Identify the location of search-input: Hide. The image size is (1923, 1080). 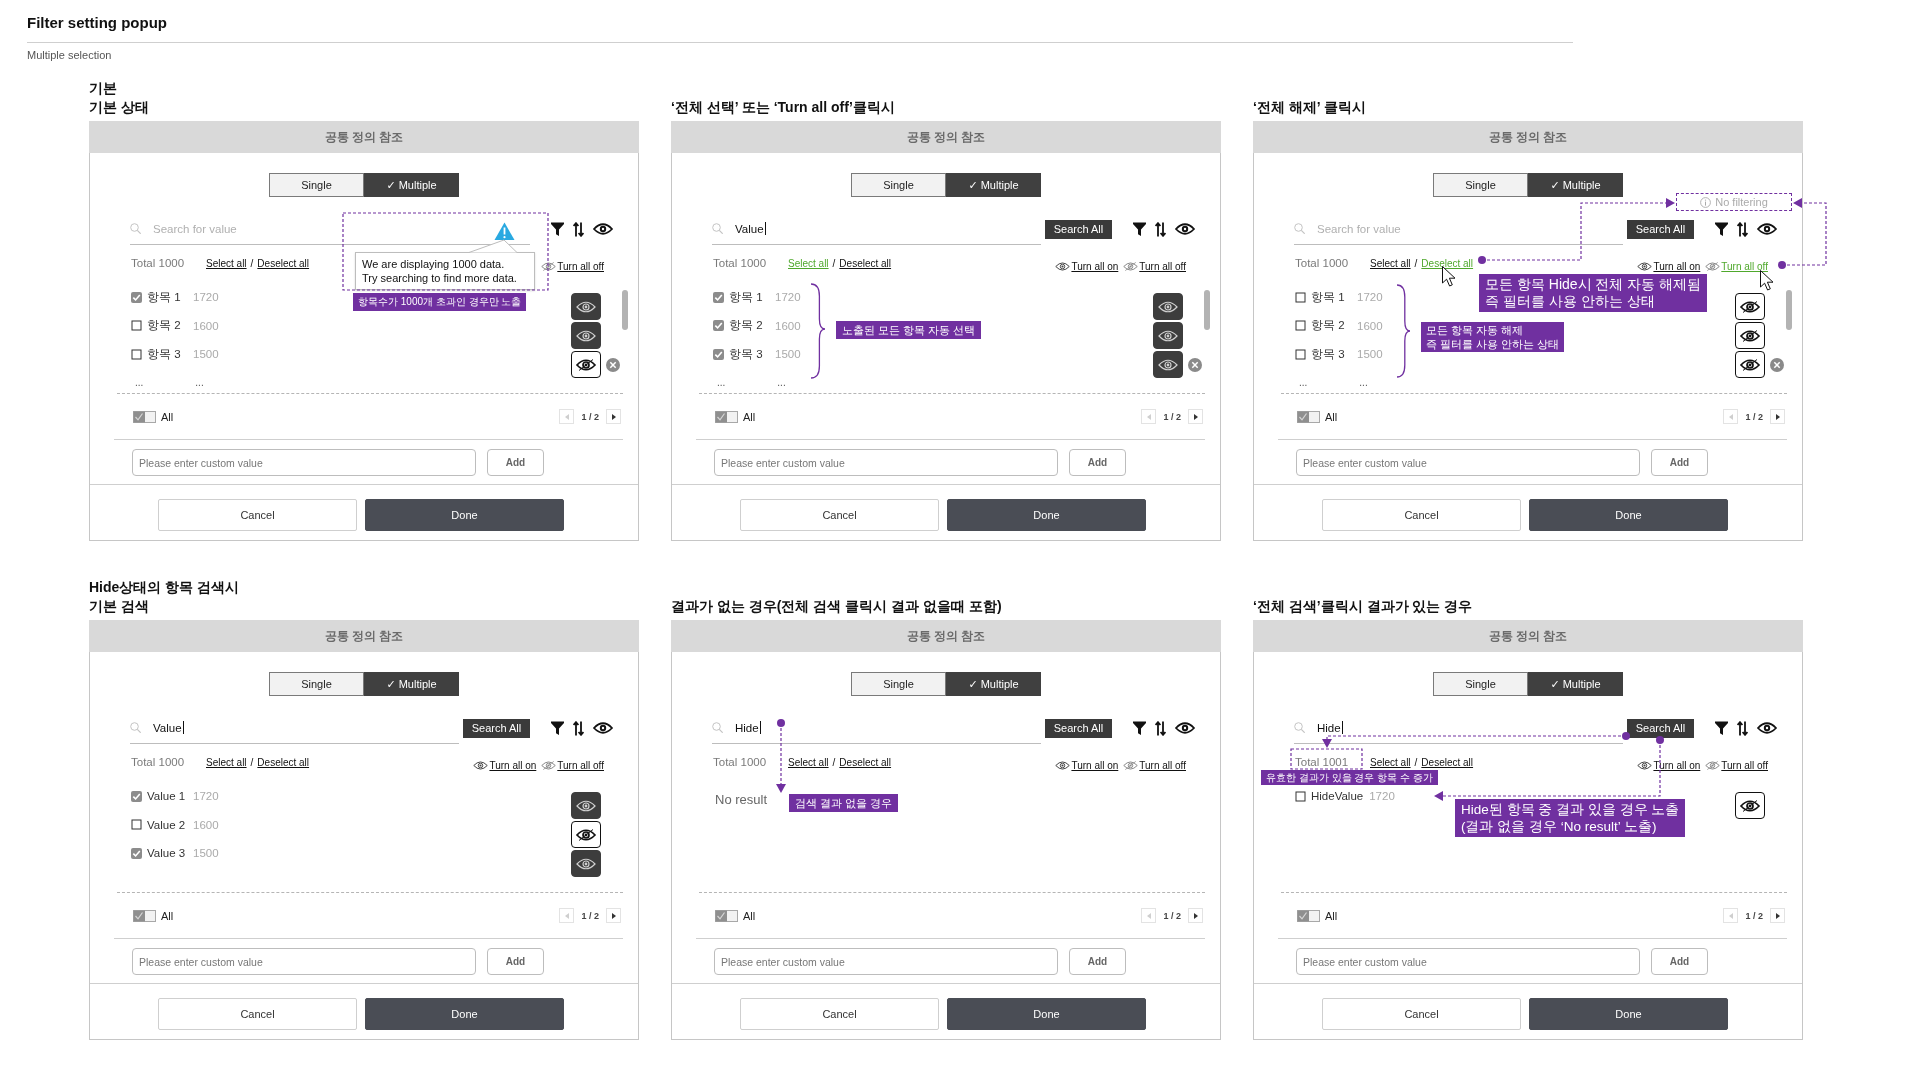
(747, 727).